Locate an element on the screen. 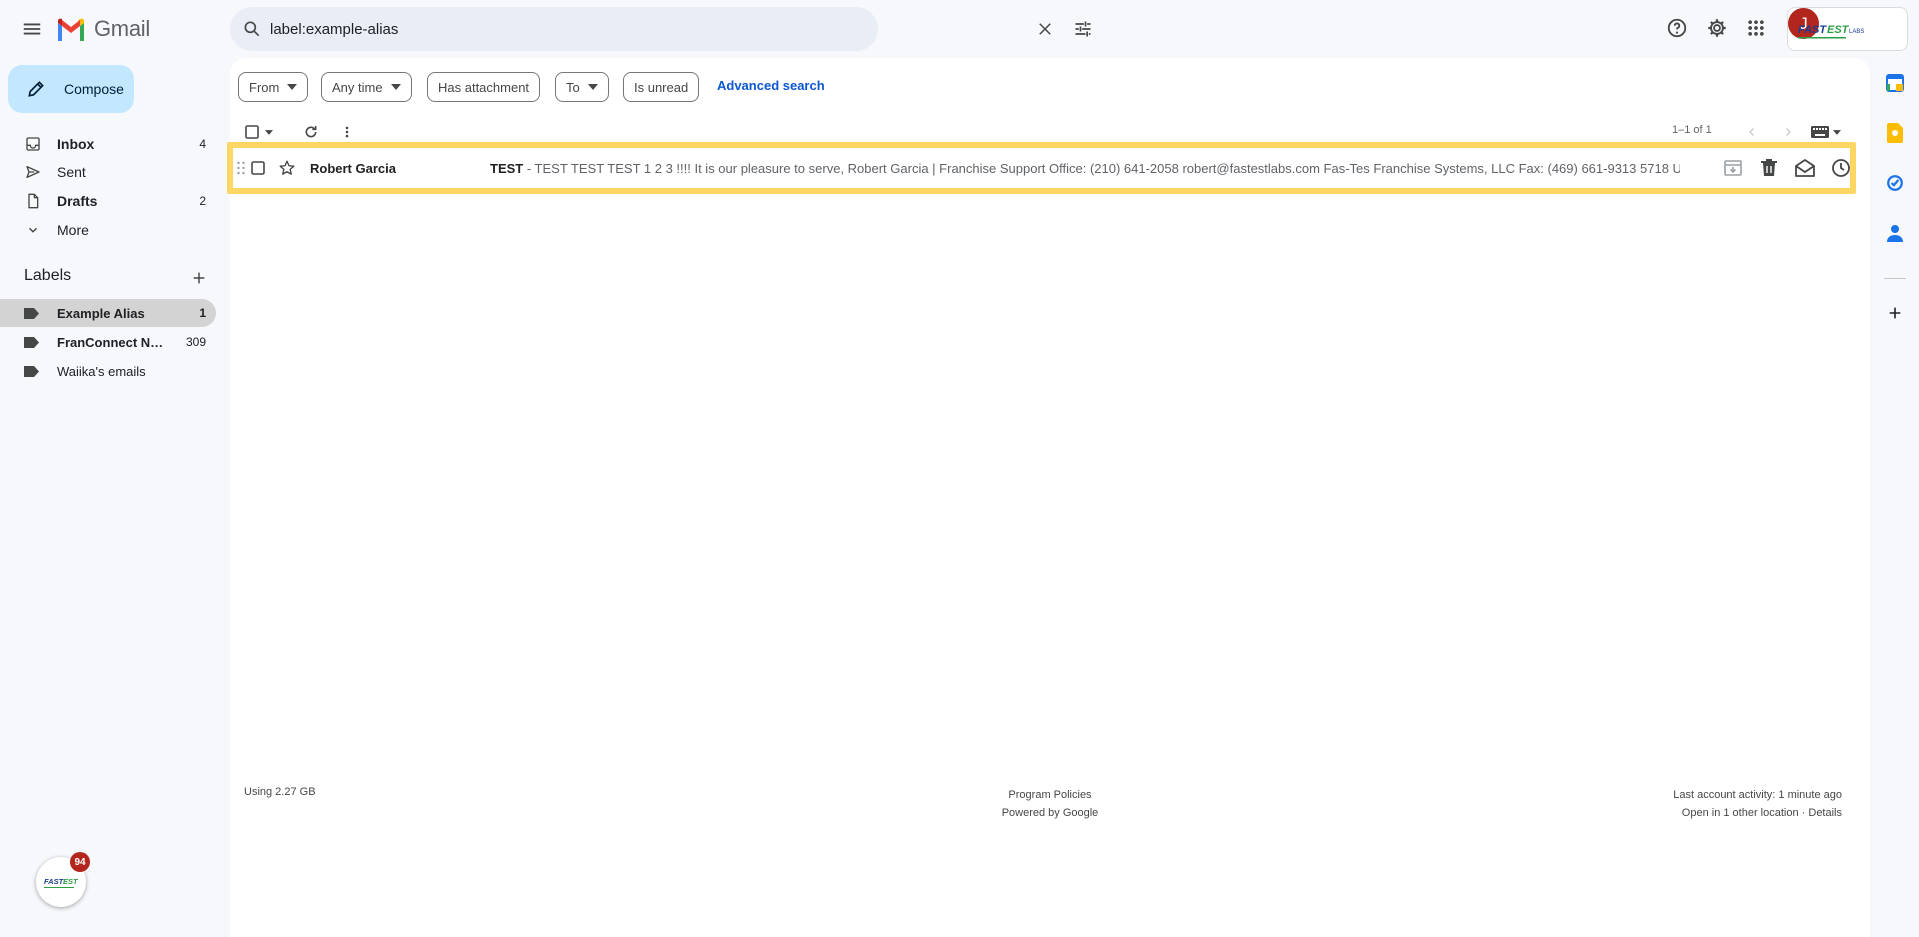 The height and width of the screenshot is (937, 1919). labels-heading: Labels is located at coordinates (48, 275).